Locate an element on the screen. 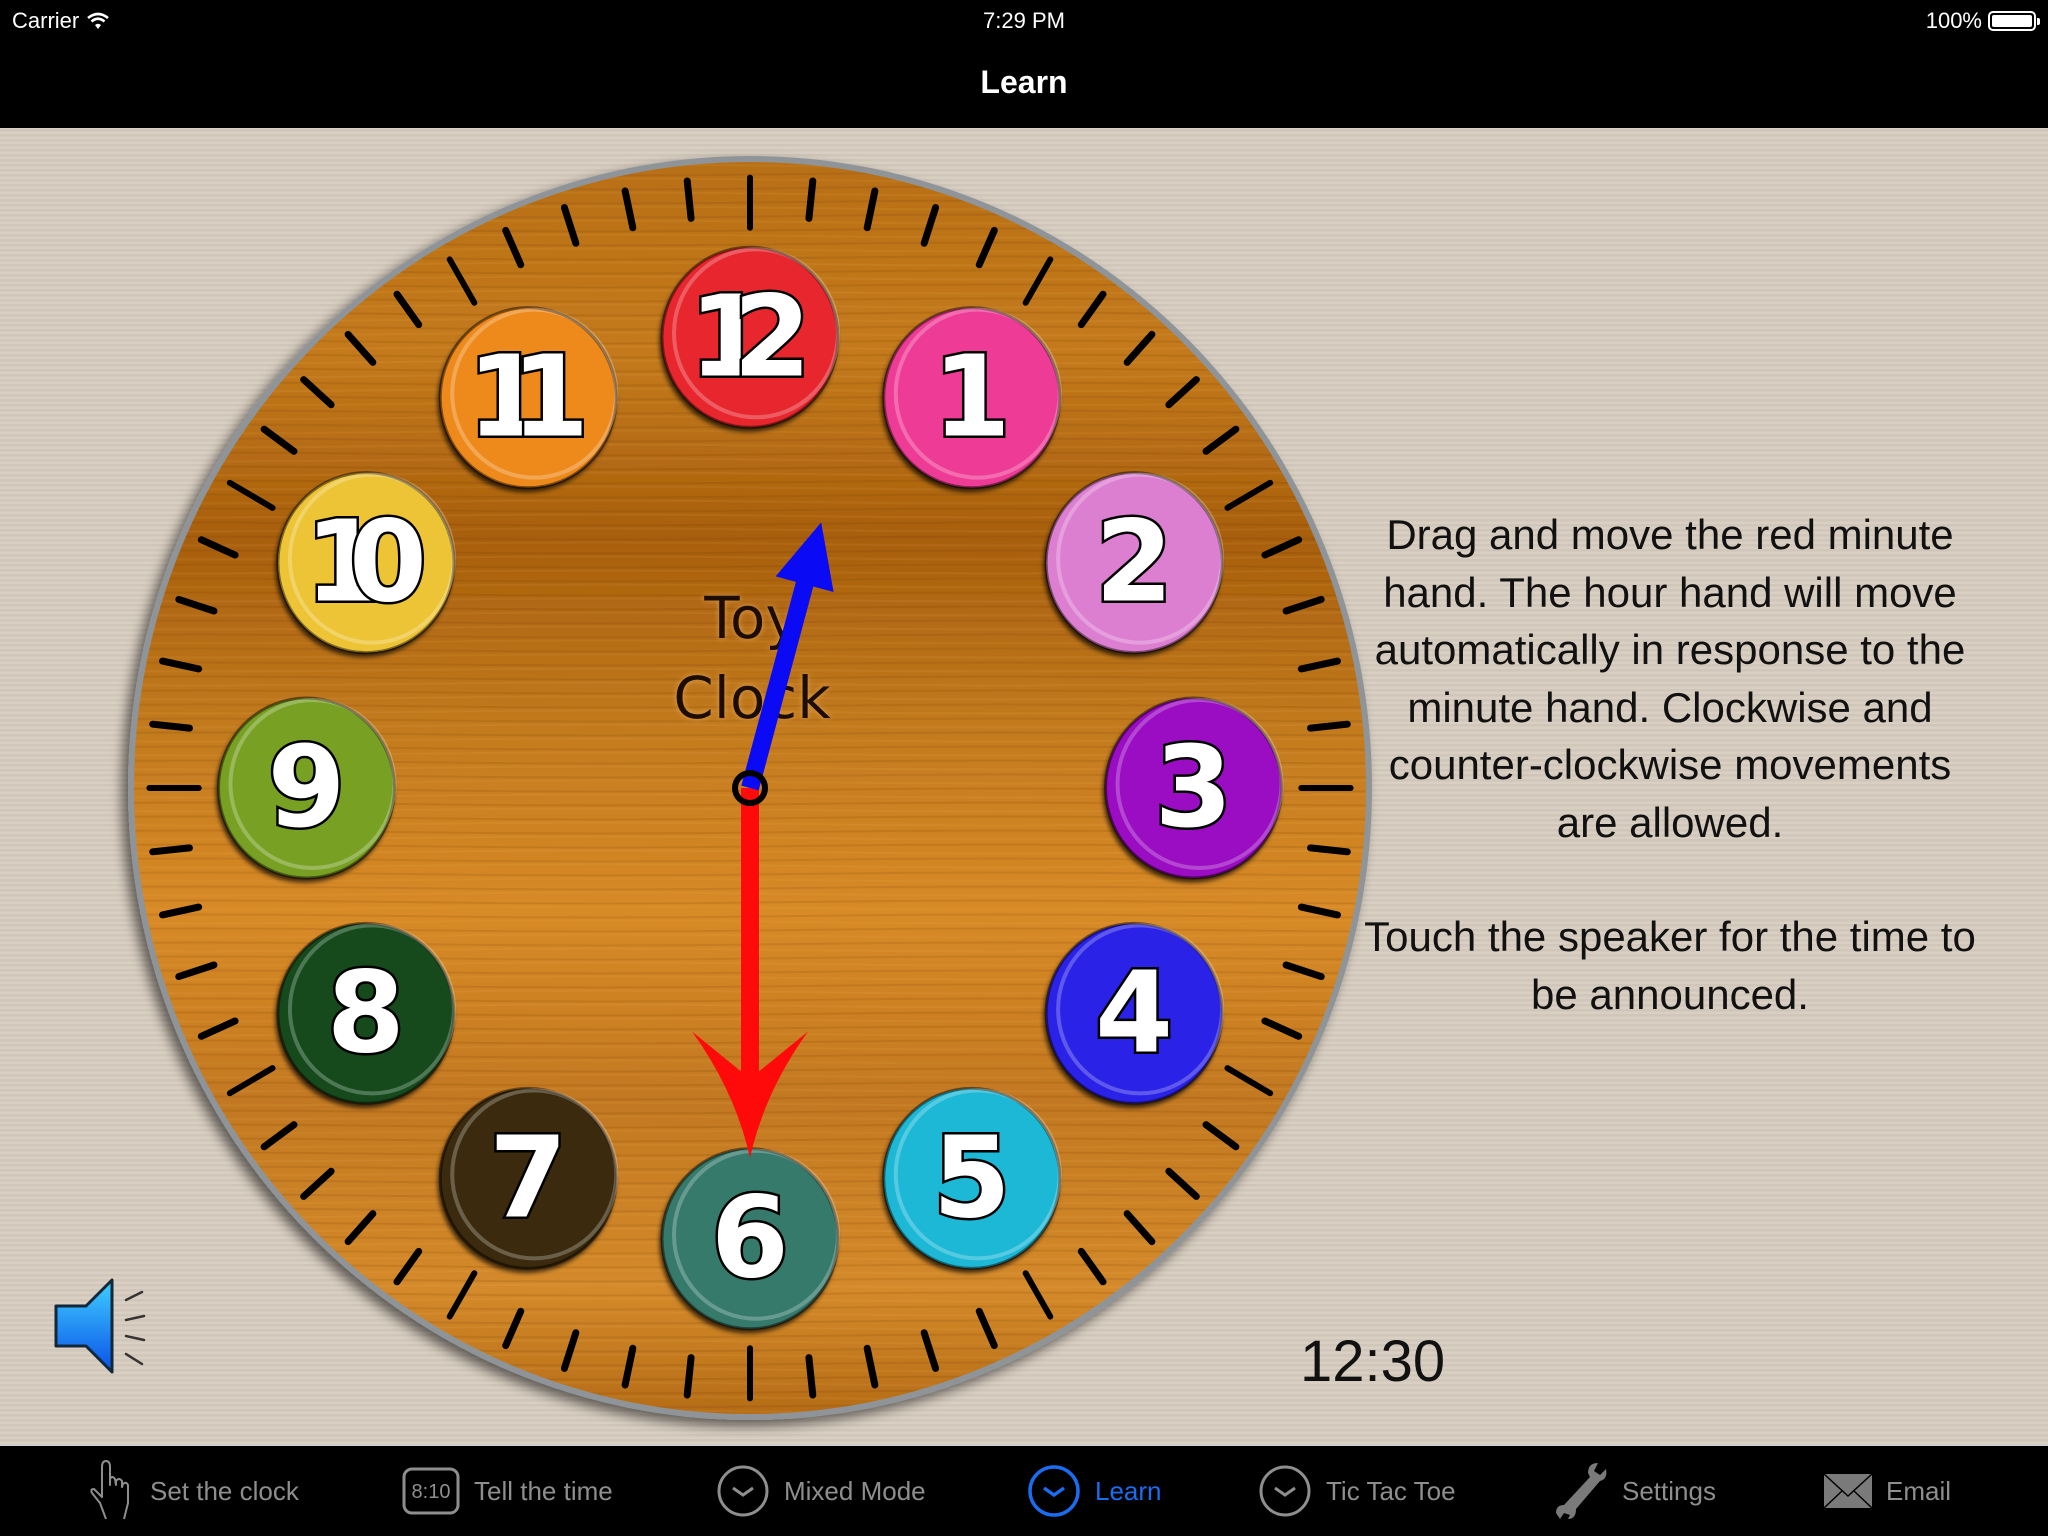 The height and width of the screenshot is (1536, 2048). hour-number-label: 9 is located at coordinates (307, 788).